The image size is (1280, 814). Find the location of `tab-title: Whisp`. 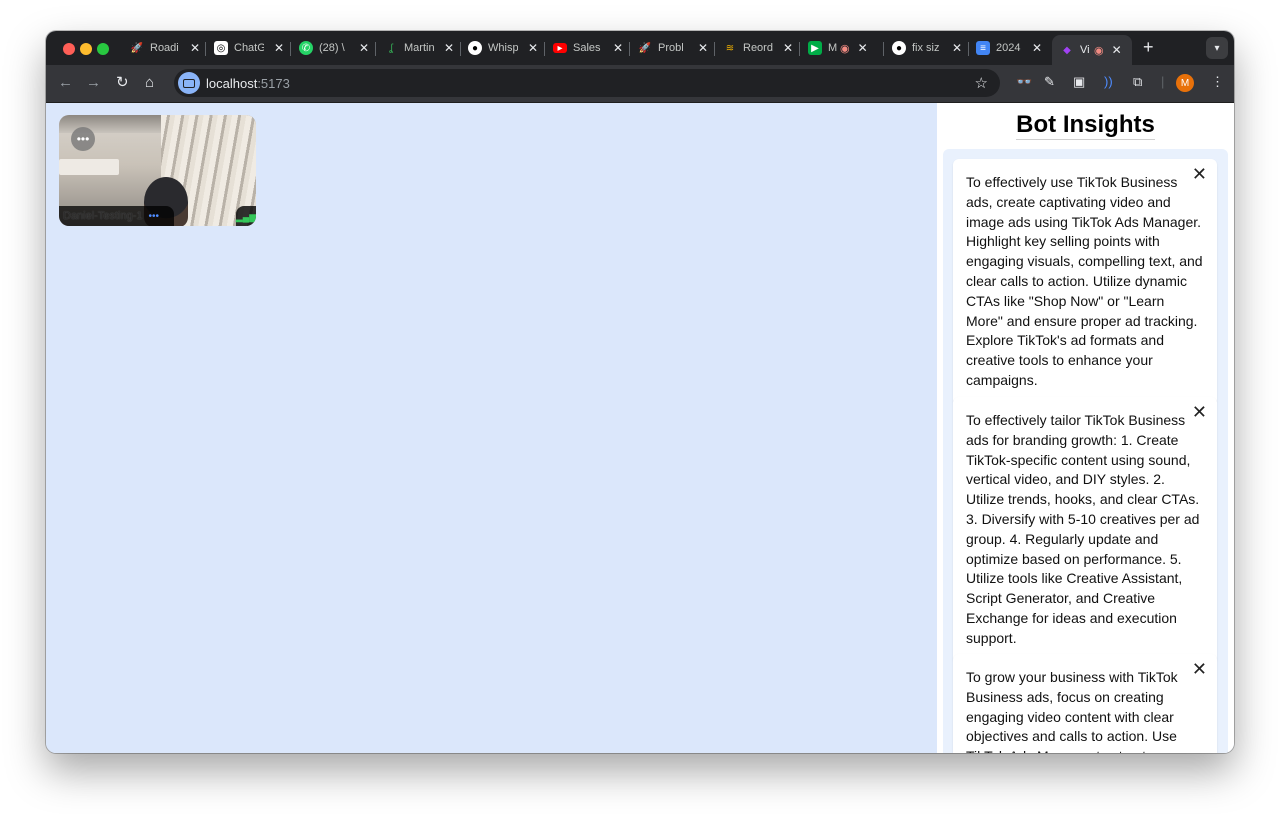

tab-title: Whisp is located at coordinates (503, 48).